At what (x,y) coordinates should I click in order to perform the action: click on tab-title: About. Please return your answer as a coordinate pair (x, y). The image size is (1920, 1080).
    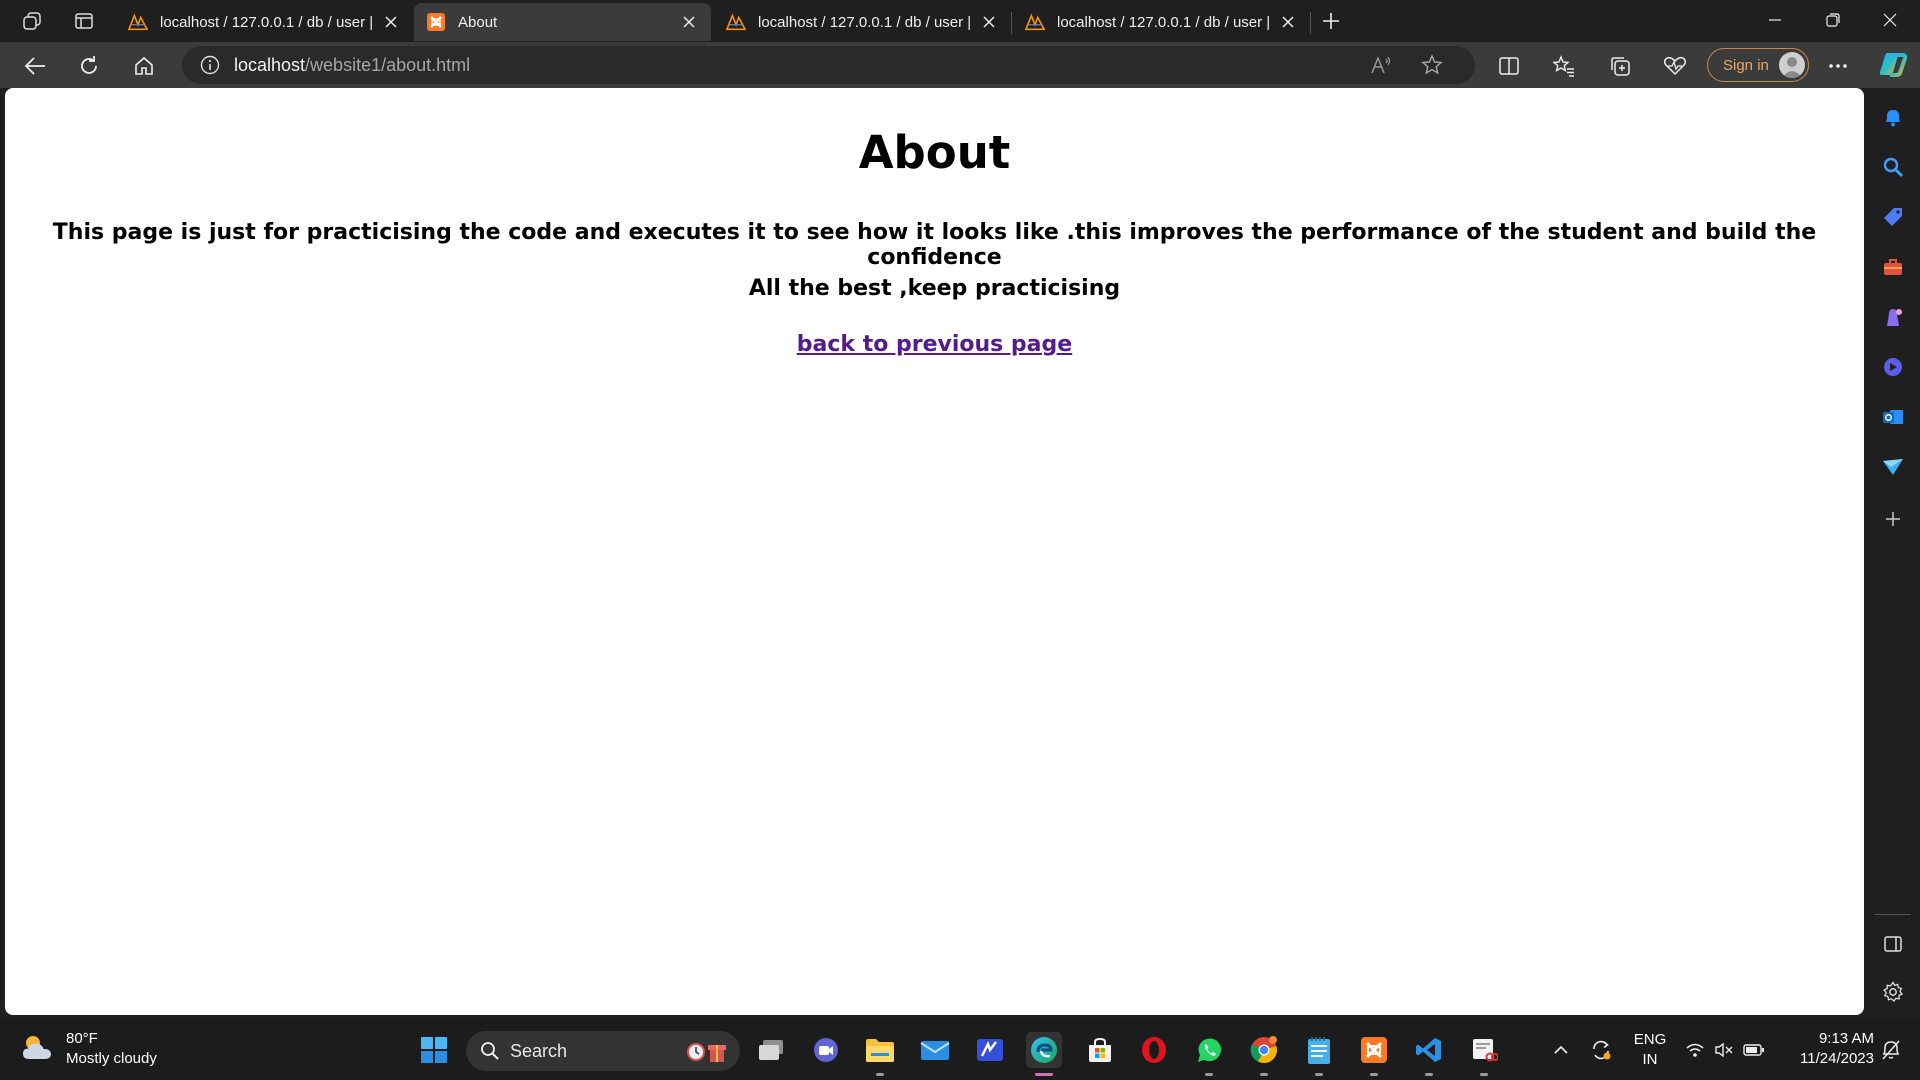
    Looking at the image, I should click on (478, 22).